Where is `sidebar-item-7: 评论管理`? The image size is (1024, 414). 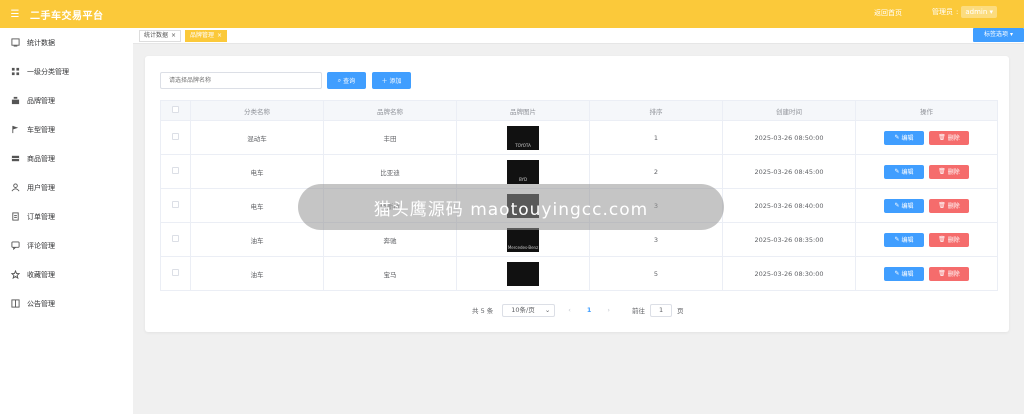 sidebar-item-7: 评论管理 is located at coordinates (66, 245).